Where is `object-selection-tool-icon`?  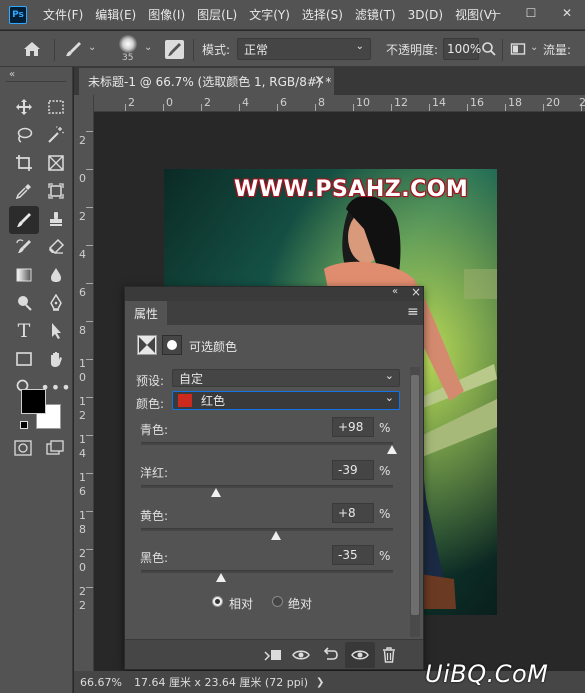 object-selection-tool-icon is located at coordinates (56, 191).